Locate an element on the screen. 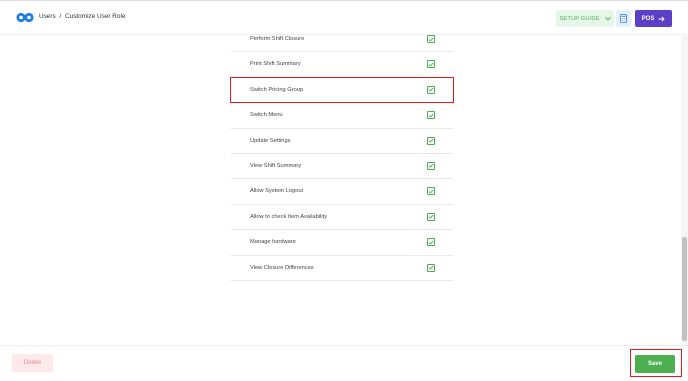 This screenshot has width=688, height=381. calculator-button is located at coordinates (623, 18).